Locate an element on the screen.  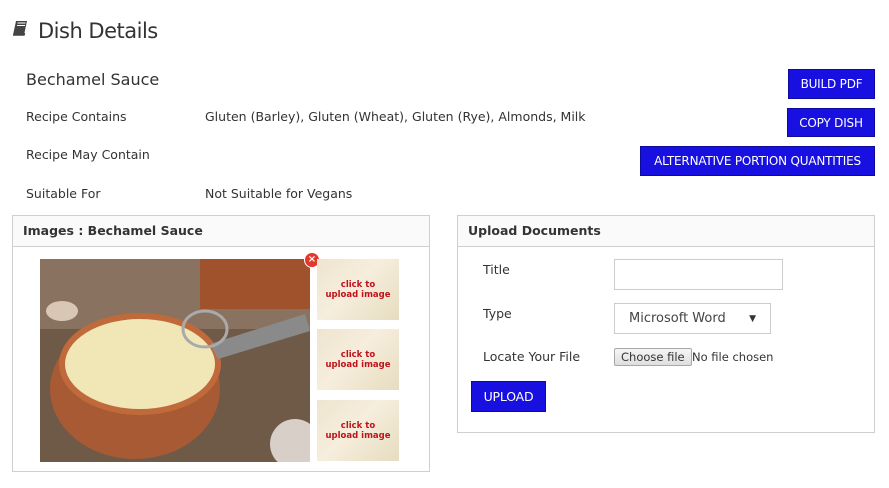
title-label: Title is located at coordinates (496, 269).